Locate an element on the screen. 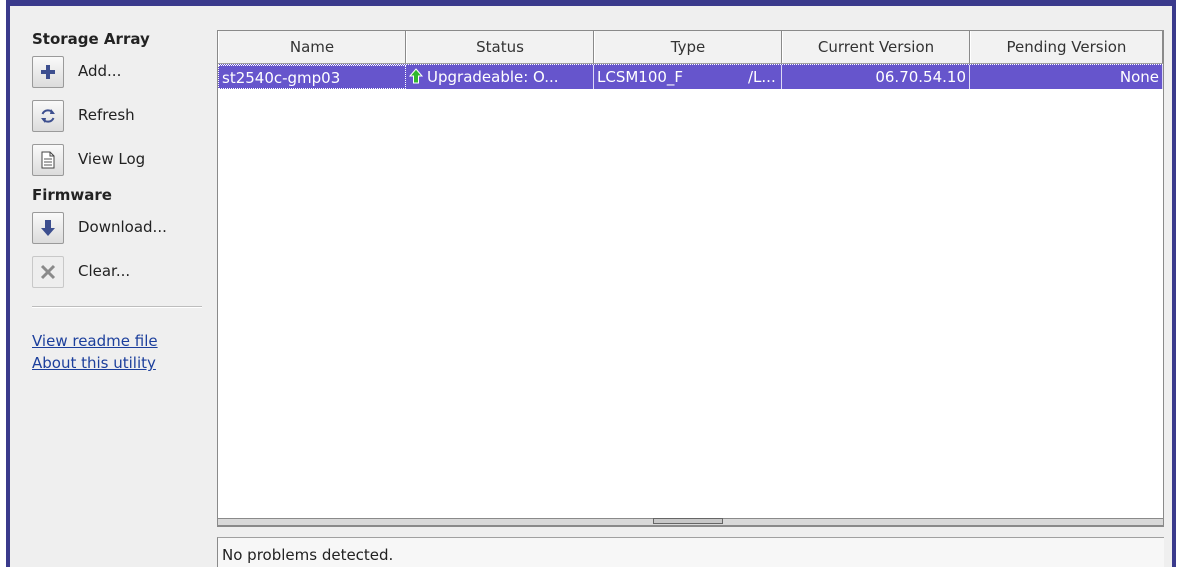  download-arrow-icon is located at coordinates (48, 228).